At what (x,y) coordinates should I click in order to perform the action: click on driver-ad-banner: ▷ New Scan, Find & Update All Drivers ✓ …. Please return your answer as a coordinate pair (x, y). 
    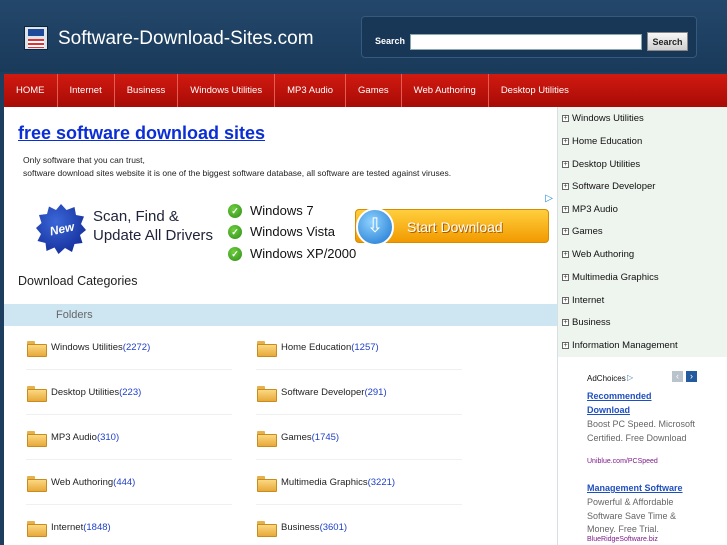
    Looking at the image, I should click on (286, 228).